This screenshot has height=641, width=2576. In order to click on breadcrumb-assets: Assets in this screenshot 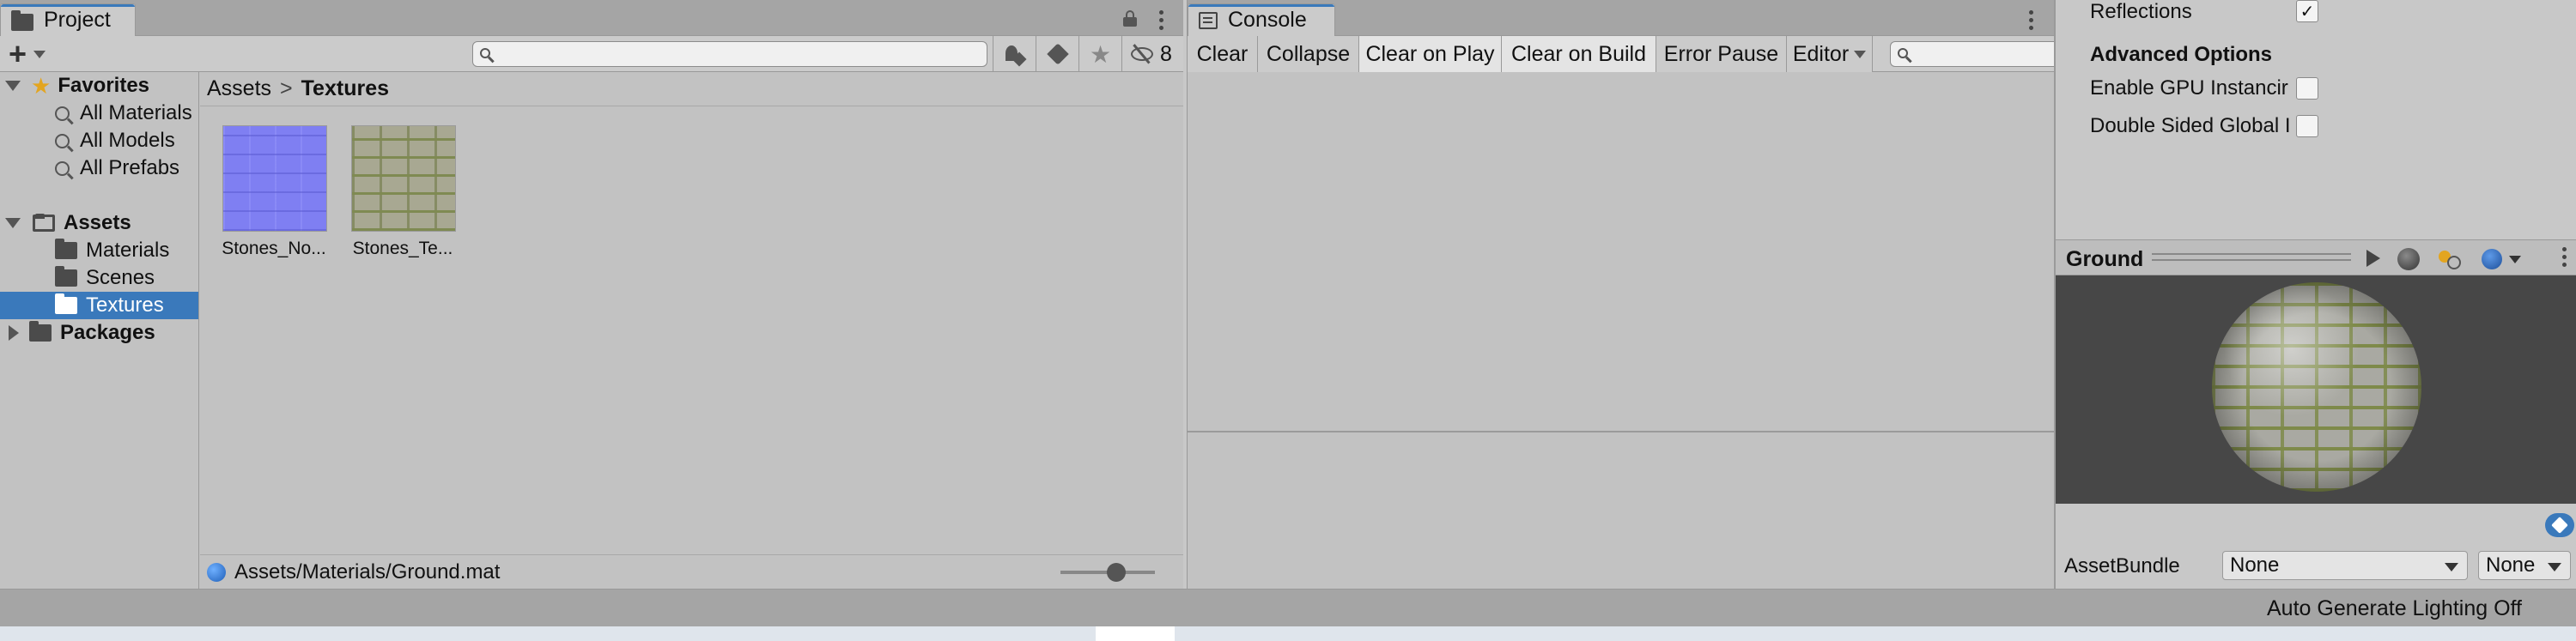, I will do `click(239, 89)`.